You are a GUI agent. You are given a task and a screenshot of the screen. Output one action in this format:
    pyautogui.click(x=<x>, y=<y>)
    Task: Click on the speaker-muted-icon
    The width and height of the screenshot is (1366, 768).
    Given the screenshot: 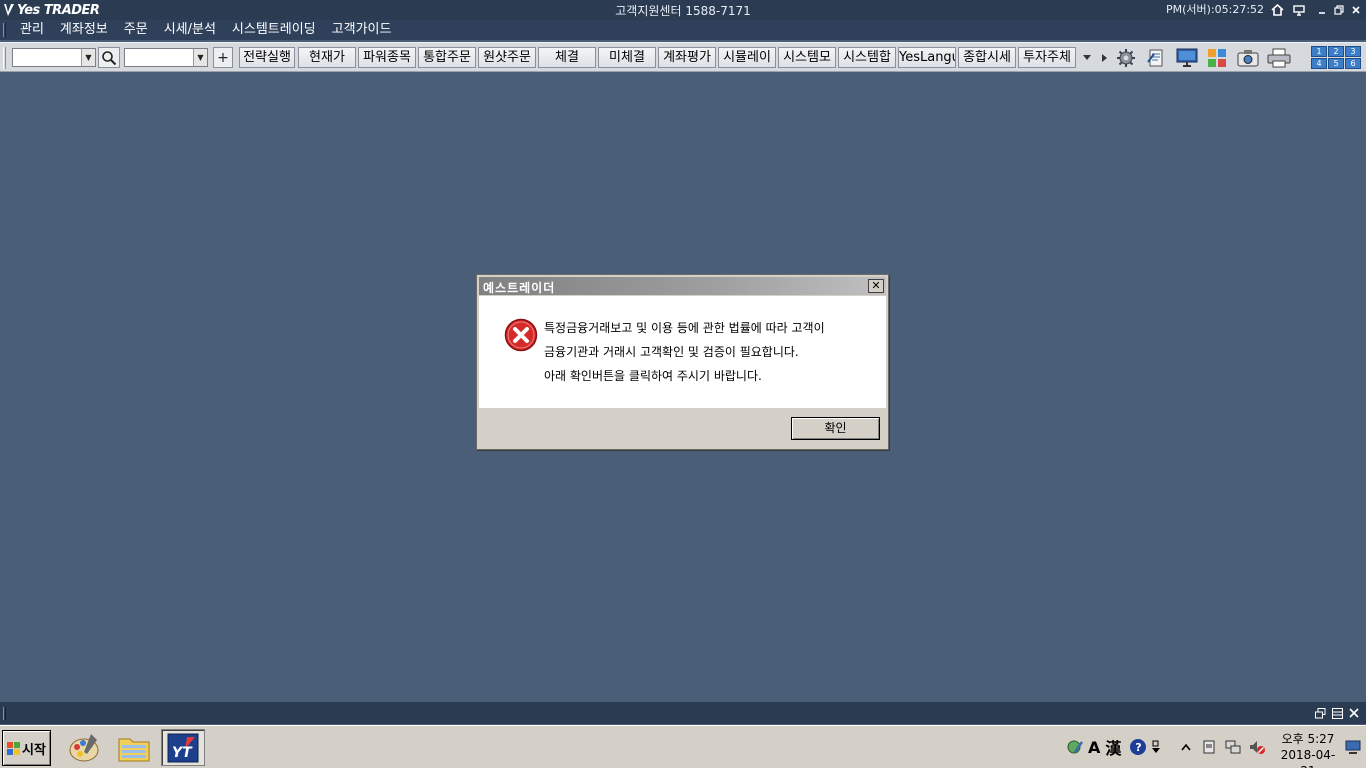 What is the action you would take?
    pyautogui.click(x=1257, y=747)
    